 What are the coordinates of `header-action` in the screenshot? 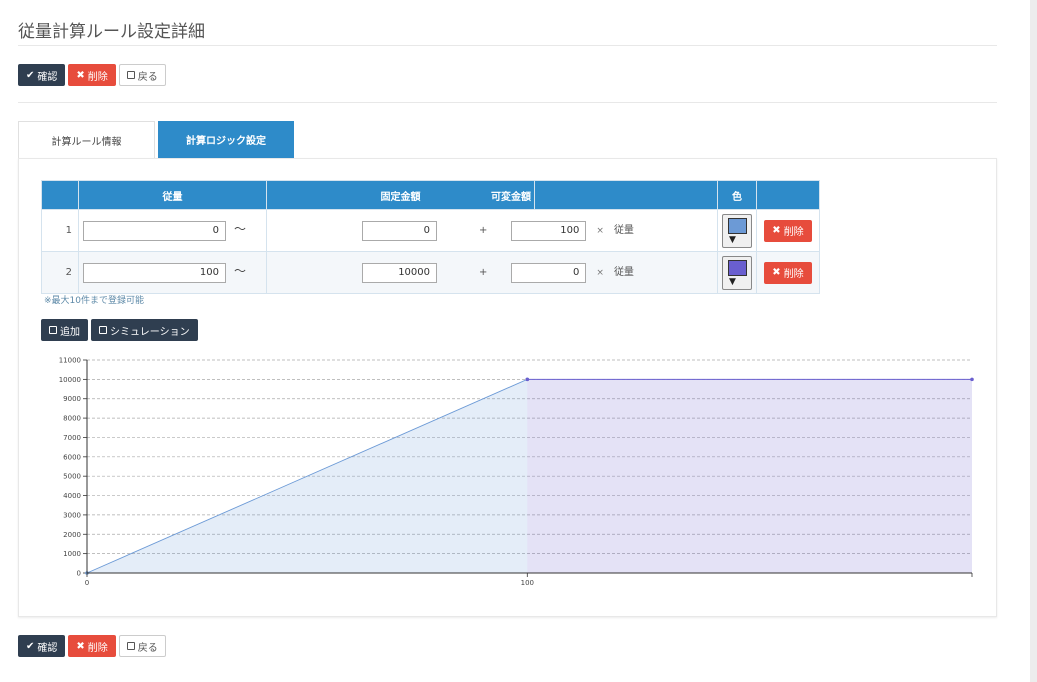 It's located at (788, 195).